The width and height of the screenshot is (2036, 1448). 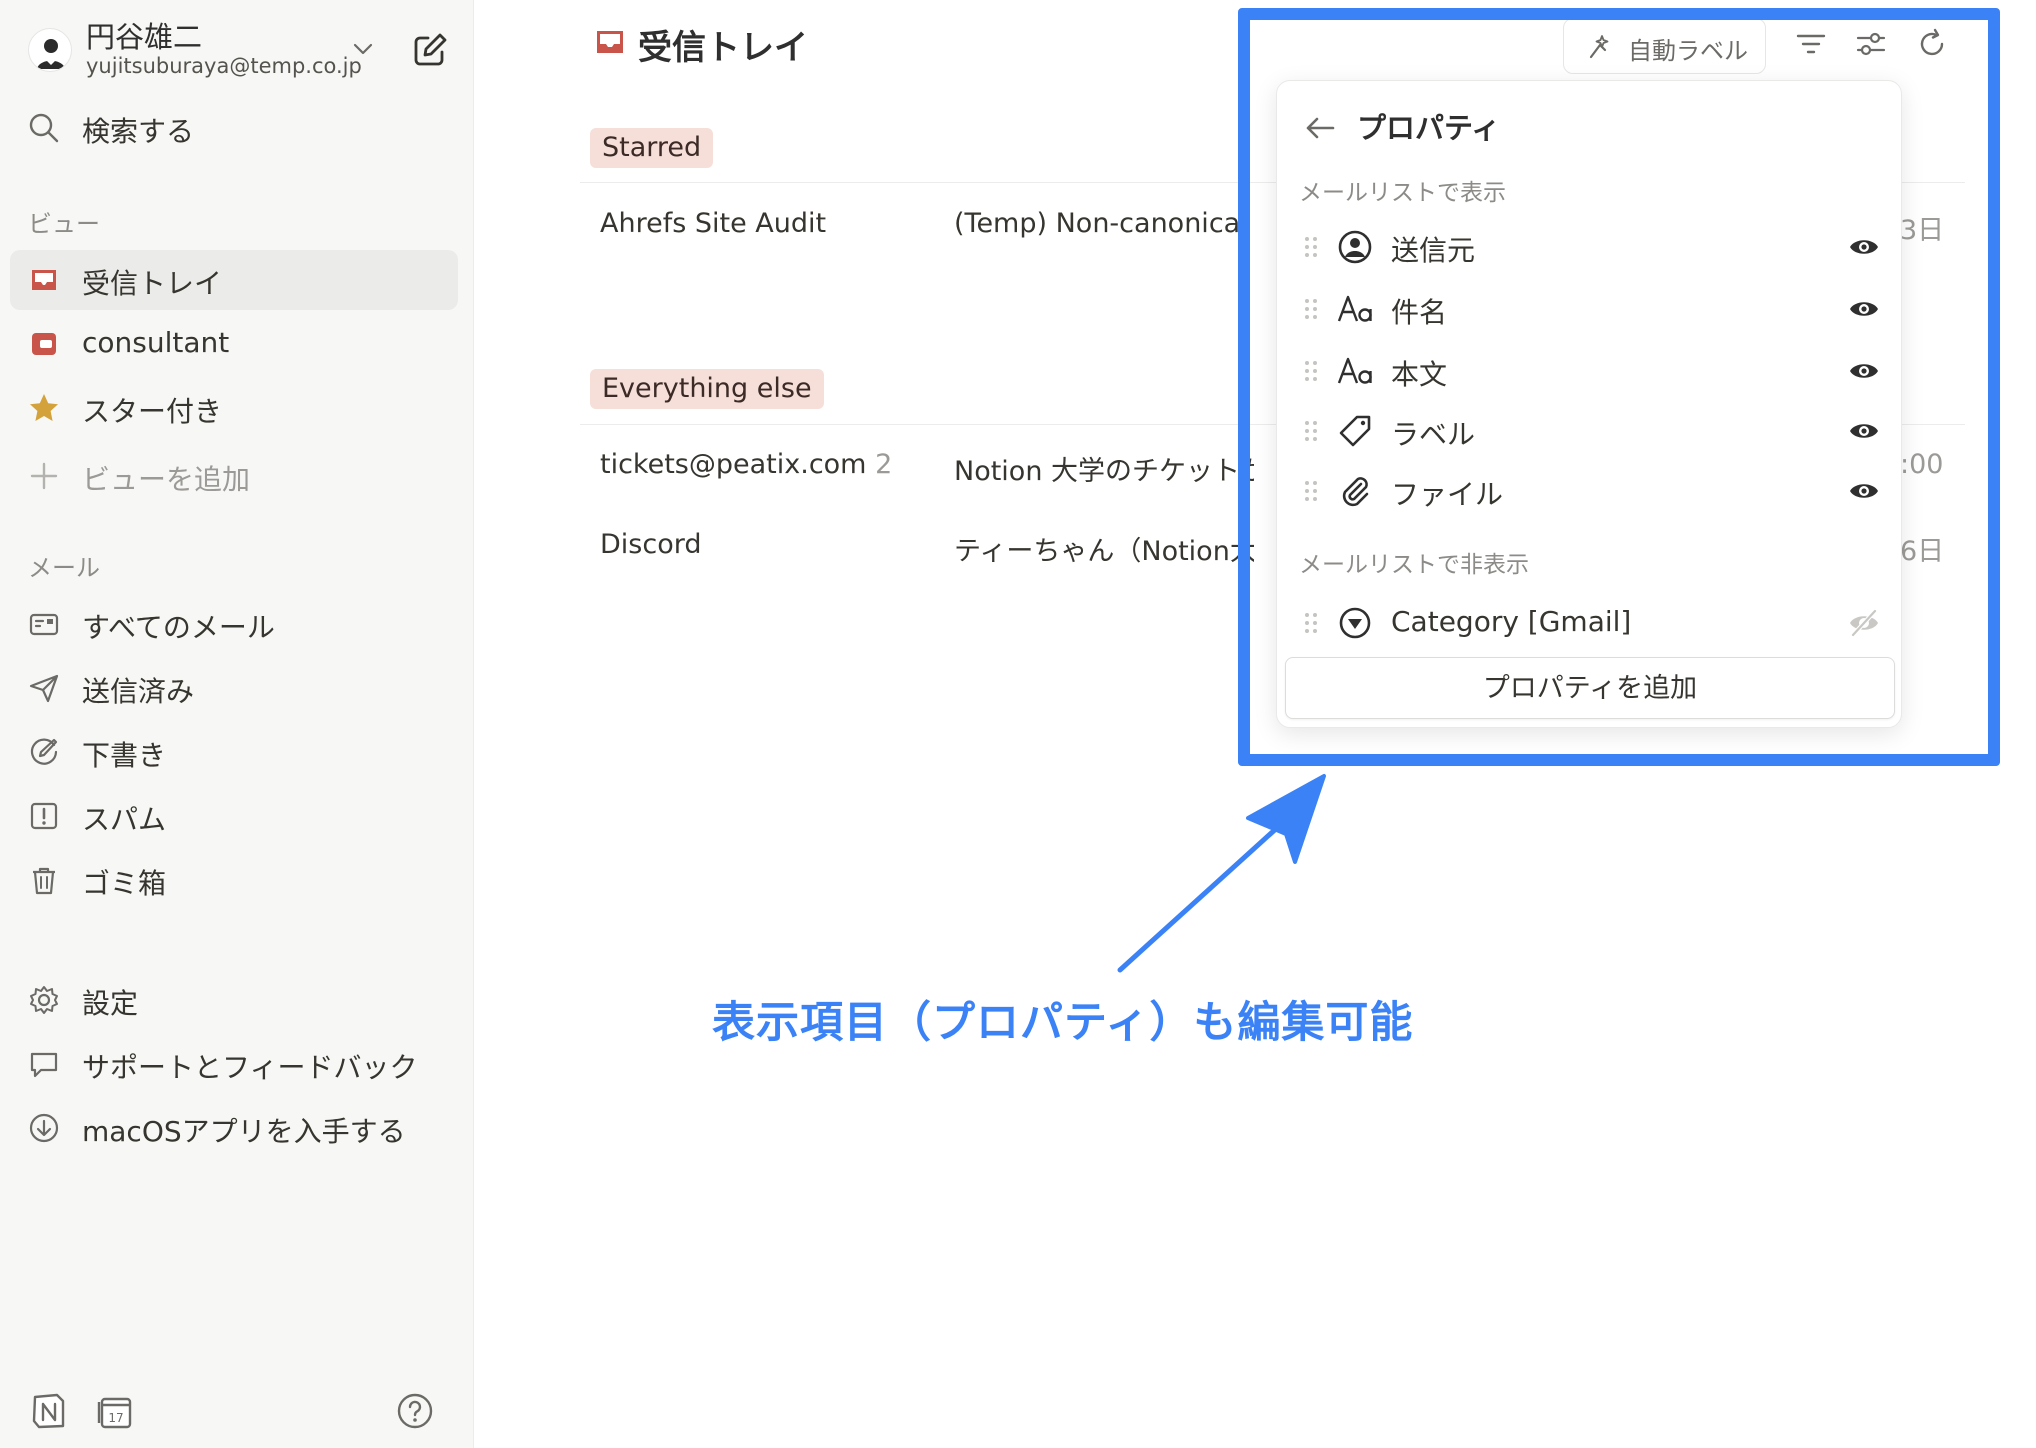 What do you see at coordinates (44, 816) in the screenshot?
I see `spam-icon` at bounding box center [44, 816].